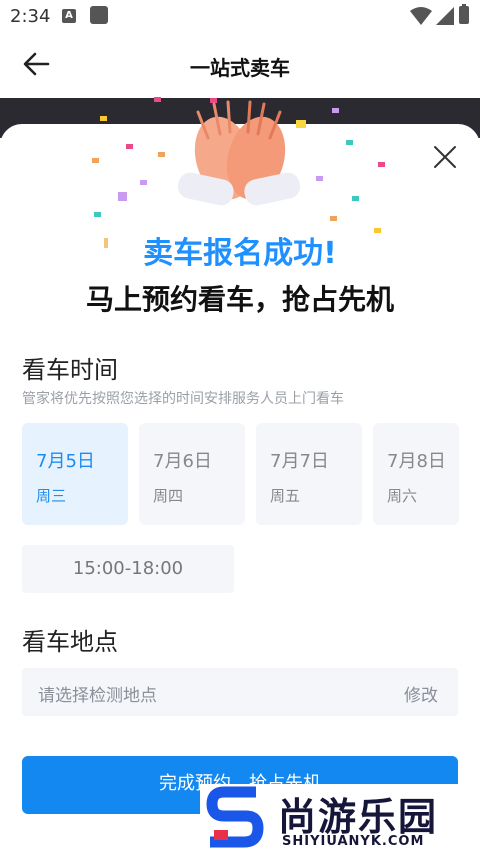 The height and width of the screenshot is (855, 480). What do you see at coordinates (192, 474) in the screenshot?
I see `date-option-2: 7月6日 周四` at bounding box center [192, 474].